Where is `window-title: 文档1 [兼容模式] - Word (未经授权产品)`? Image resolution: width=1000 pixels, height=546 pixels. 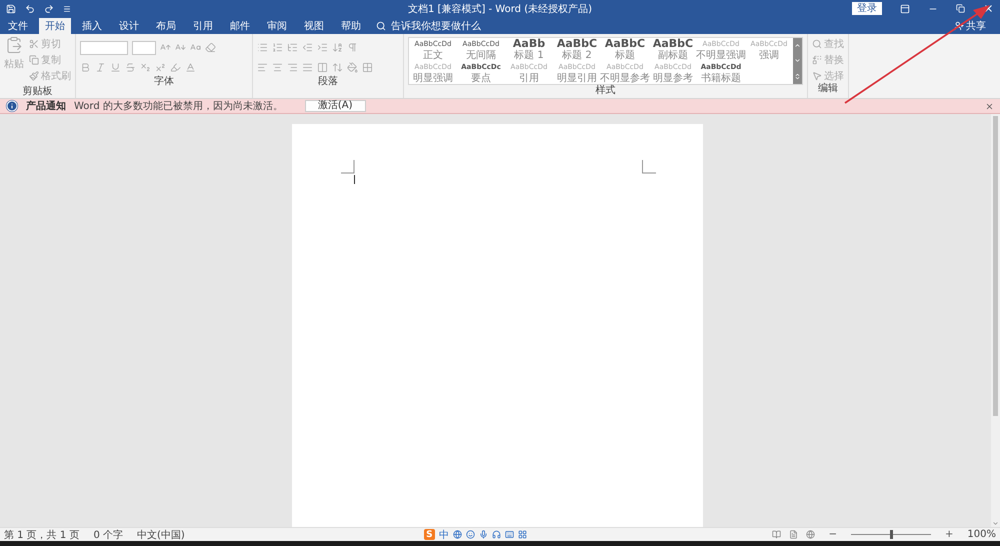 window-title: 文档1 [兼容模式] - Word (未经授权产品) is located at coordinates (500, 9).